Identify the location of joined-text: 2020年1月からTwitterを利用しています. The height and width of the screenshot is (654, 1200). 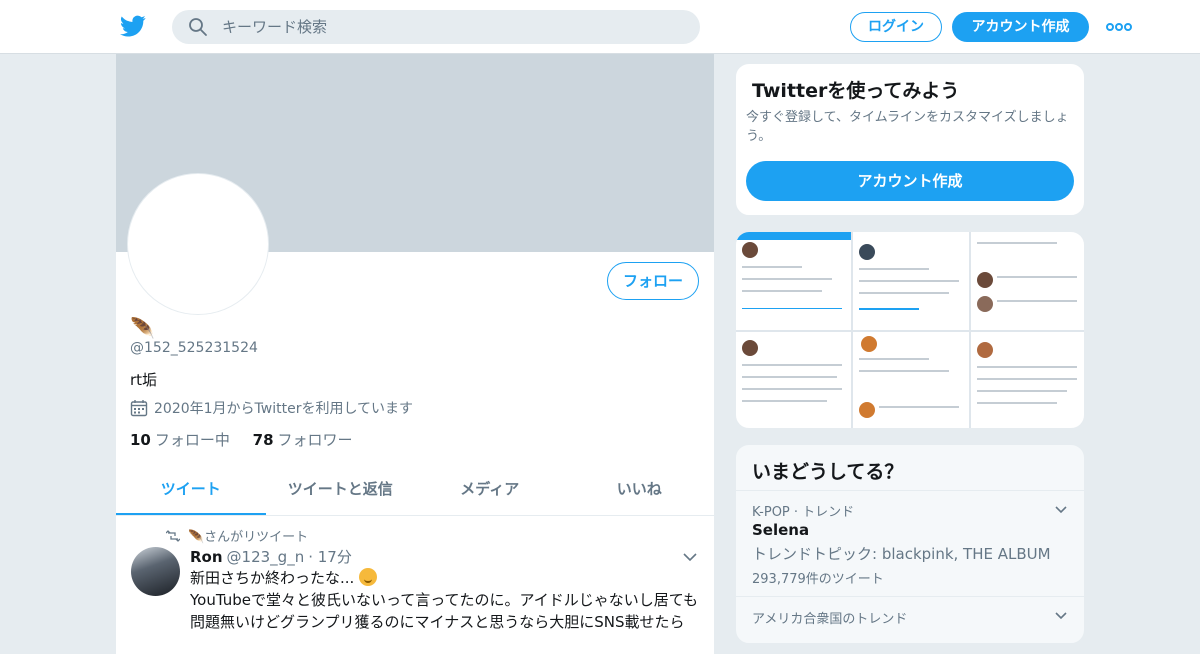
(284, 409).